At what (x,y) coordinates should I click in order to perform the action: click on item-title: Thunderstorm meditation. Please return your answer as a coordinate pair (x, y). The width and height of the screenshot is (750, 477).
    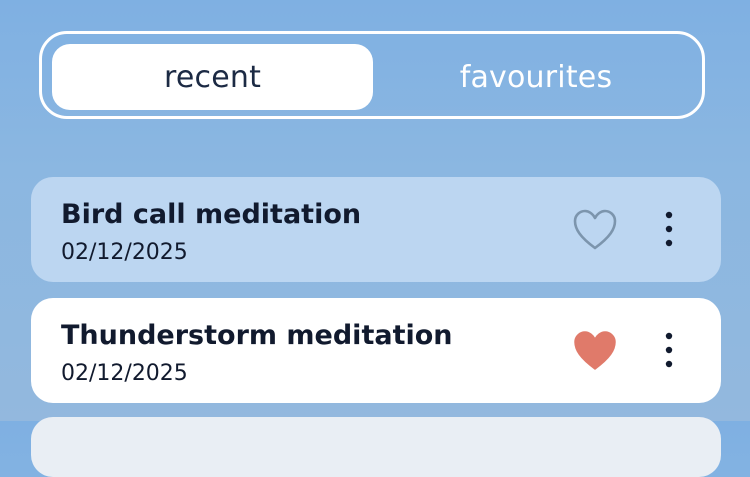
    Looking at the image, I should click on (257, 335).